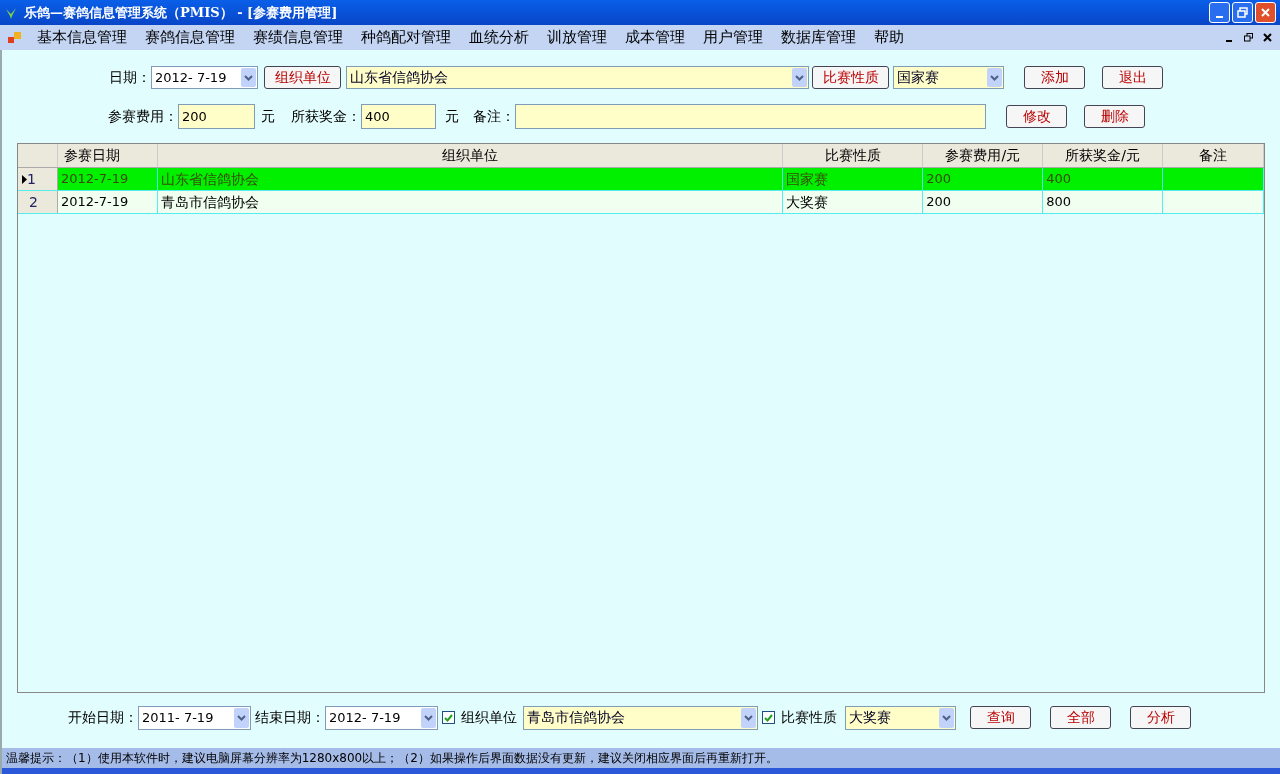  Describe the element at coordinates (1219, 12) in the screenshot. I see `minimize-button` at that location.